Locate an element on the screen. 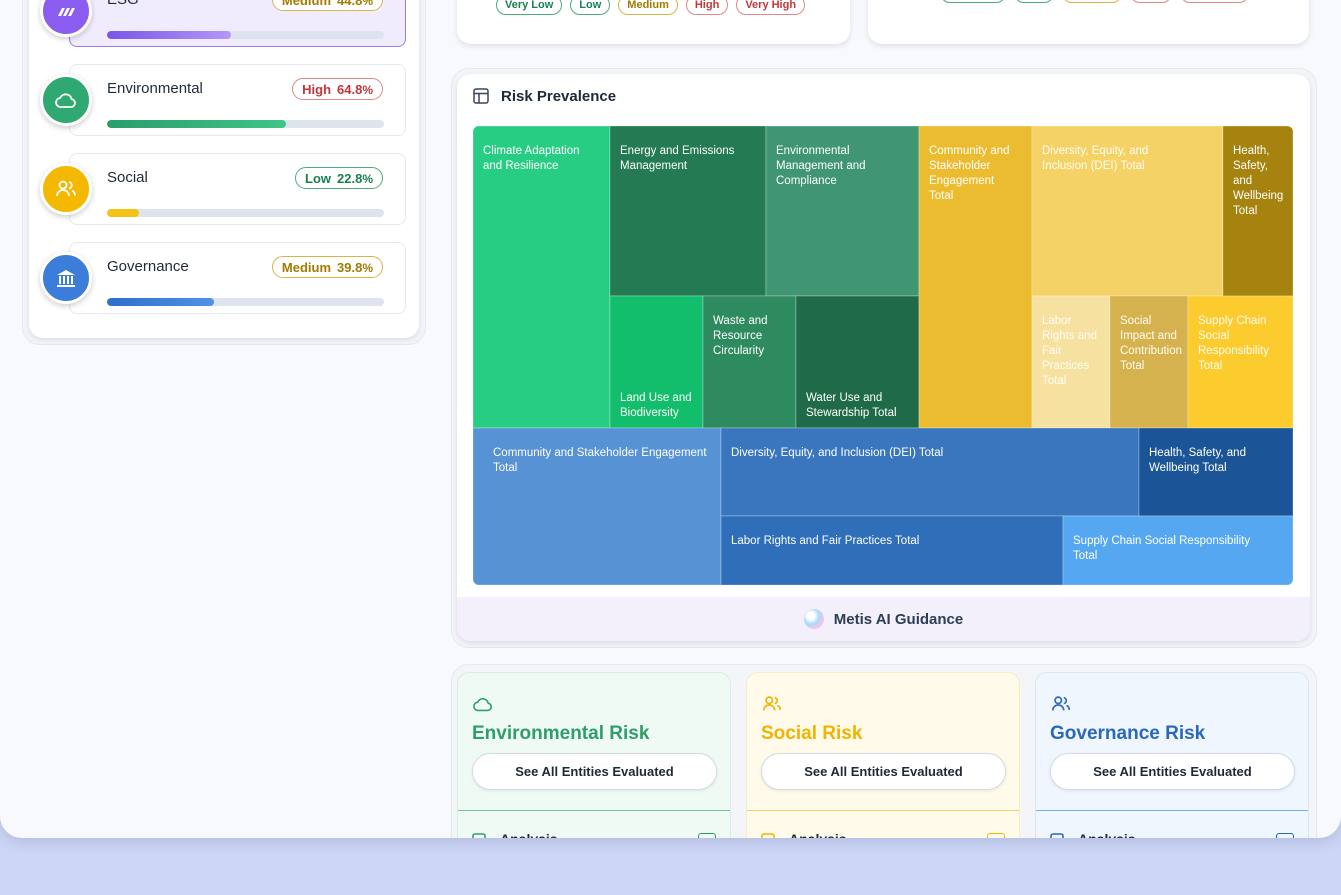  risk-percent: 64.8% is located at coordinates (355, 89).